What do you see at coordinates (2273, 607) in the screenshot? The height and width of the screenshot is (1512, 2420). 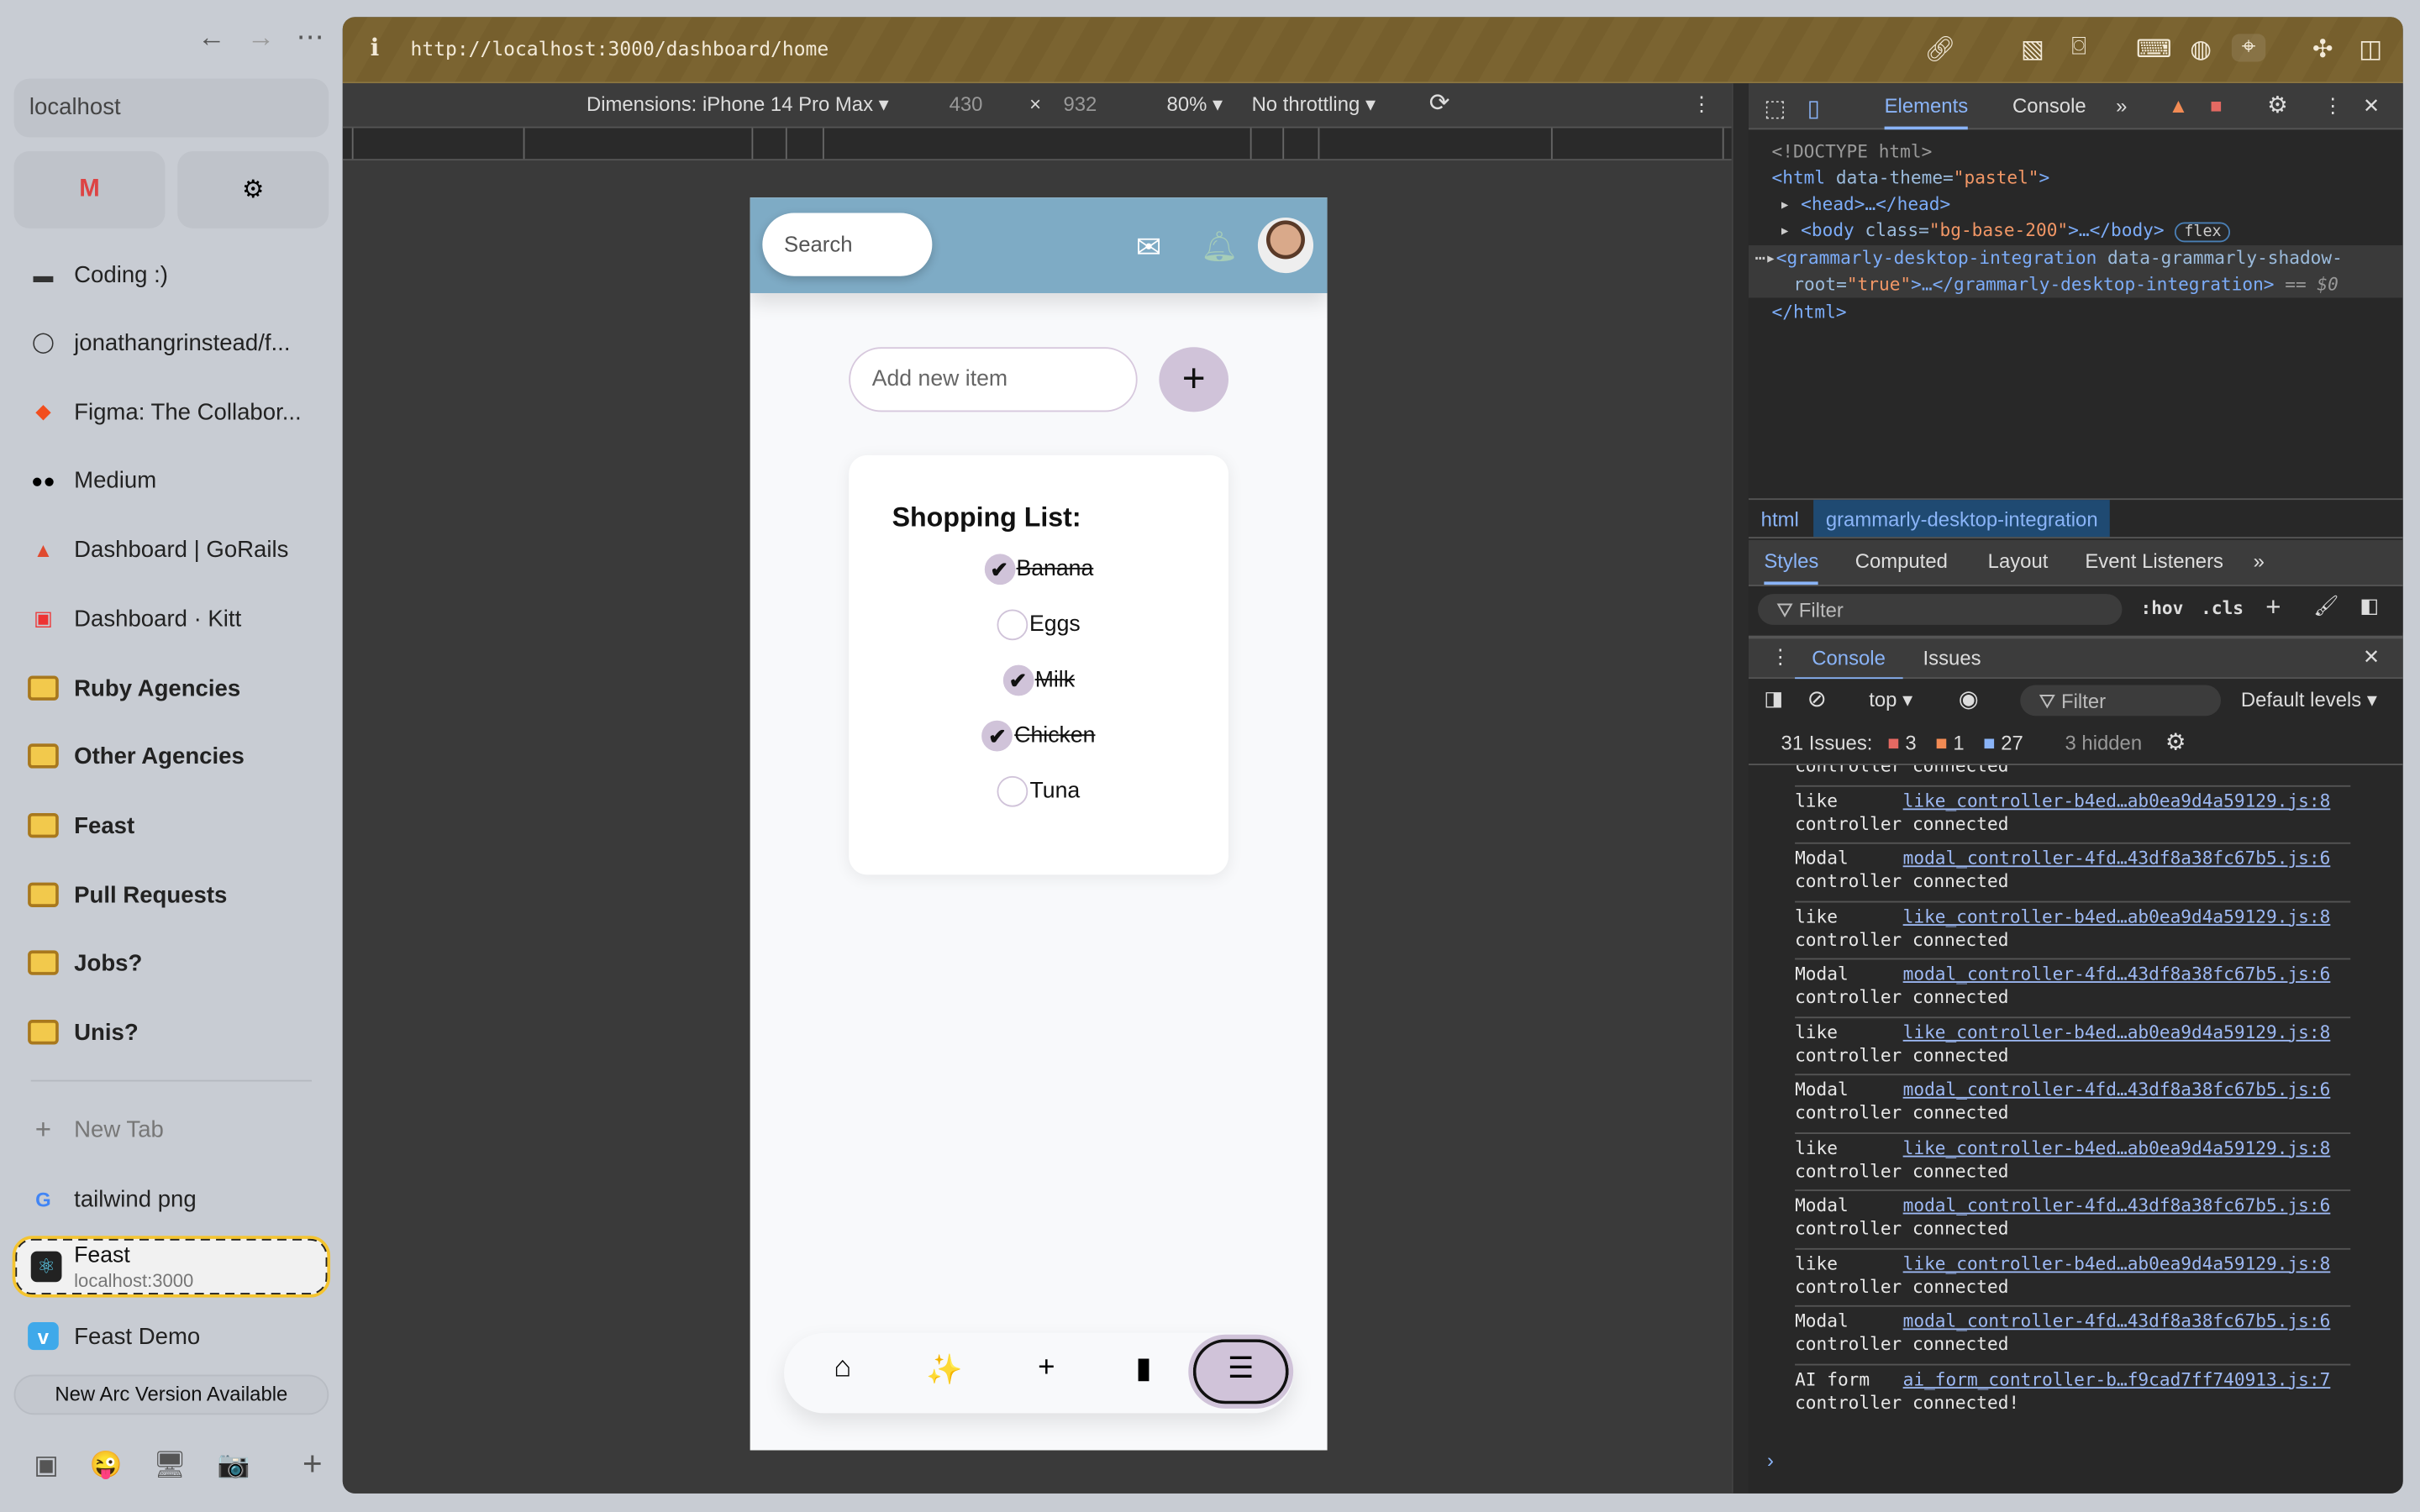 I see `new-rule-icon: +` at bounding box center [2273, 607].